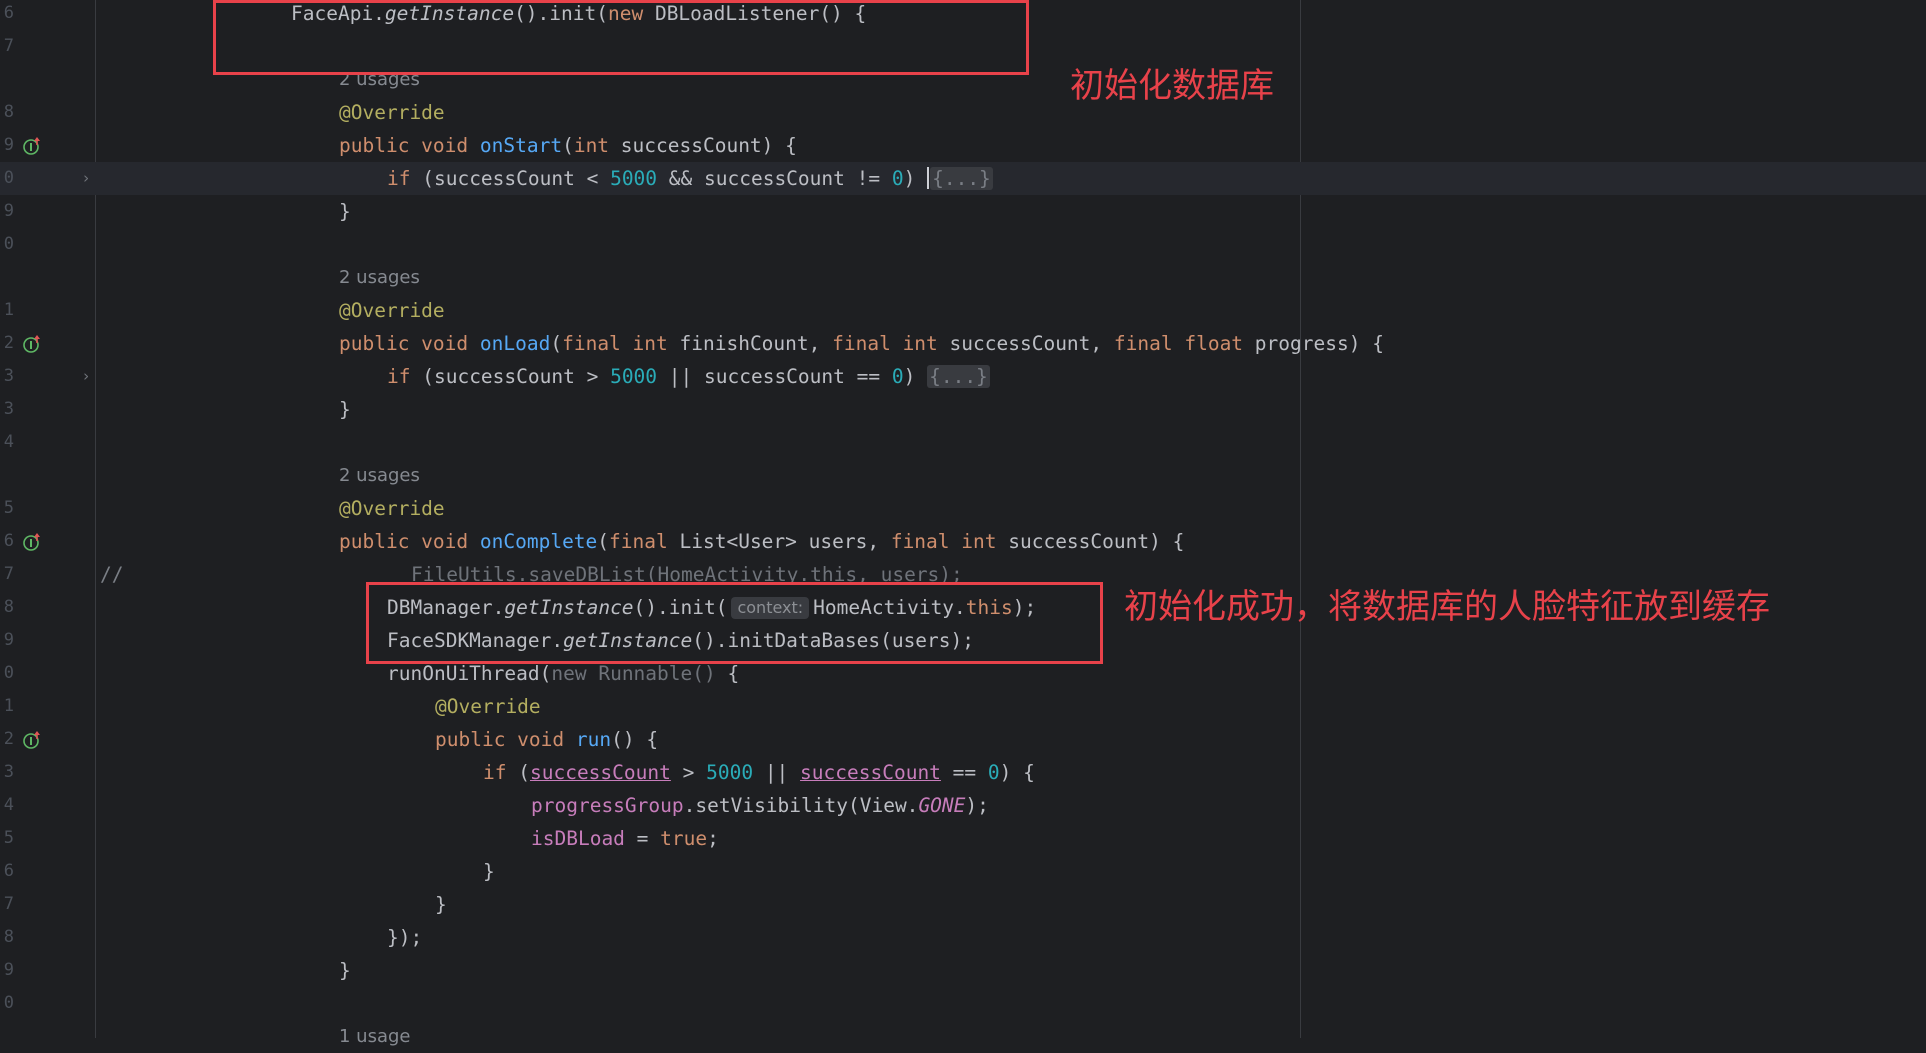 The image size is (1926, 1053). Describe the element at coordinates (8, 739) in the screenshot. I see `line-number: 2` at that location.